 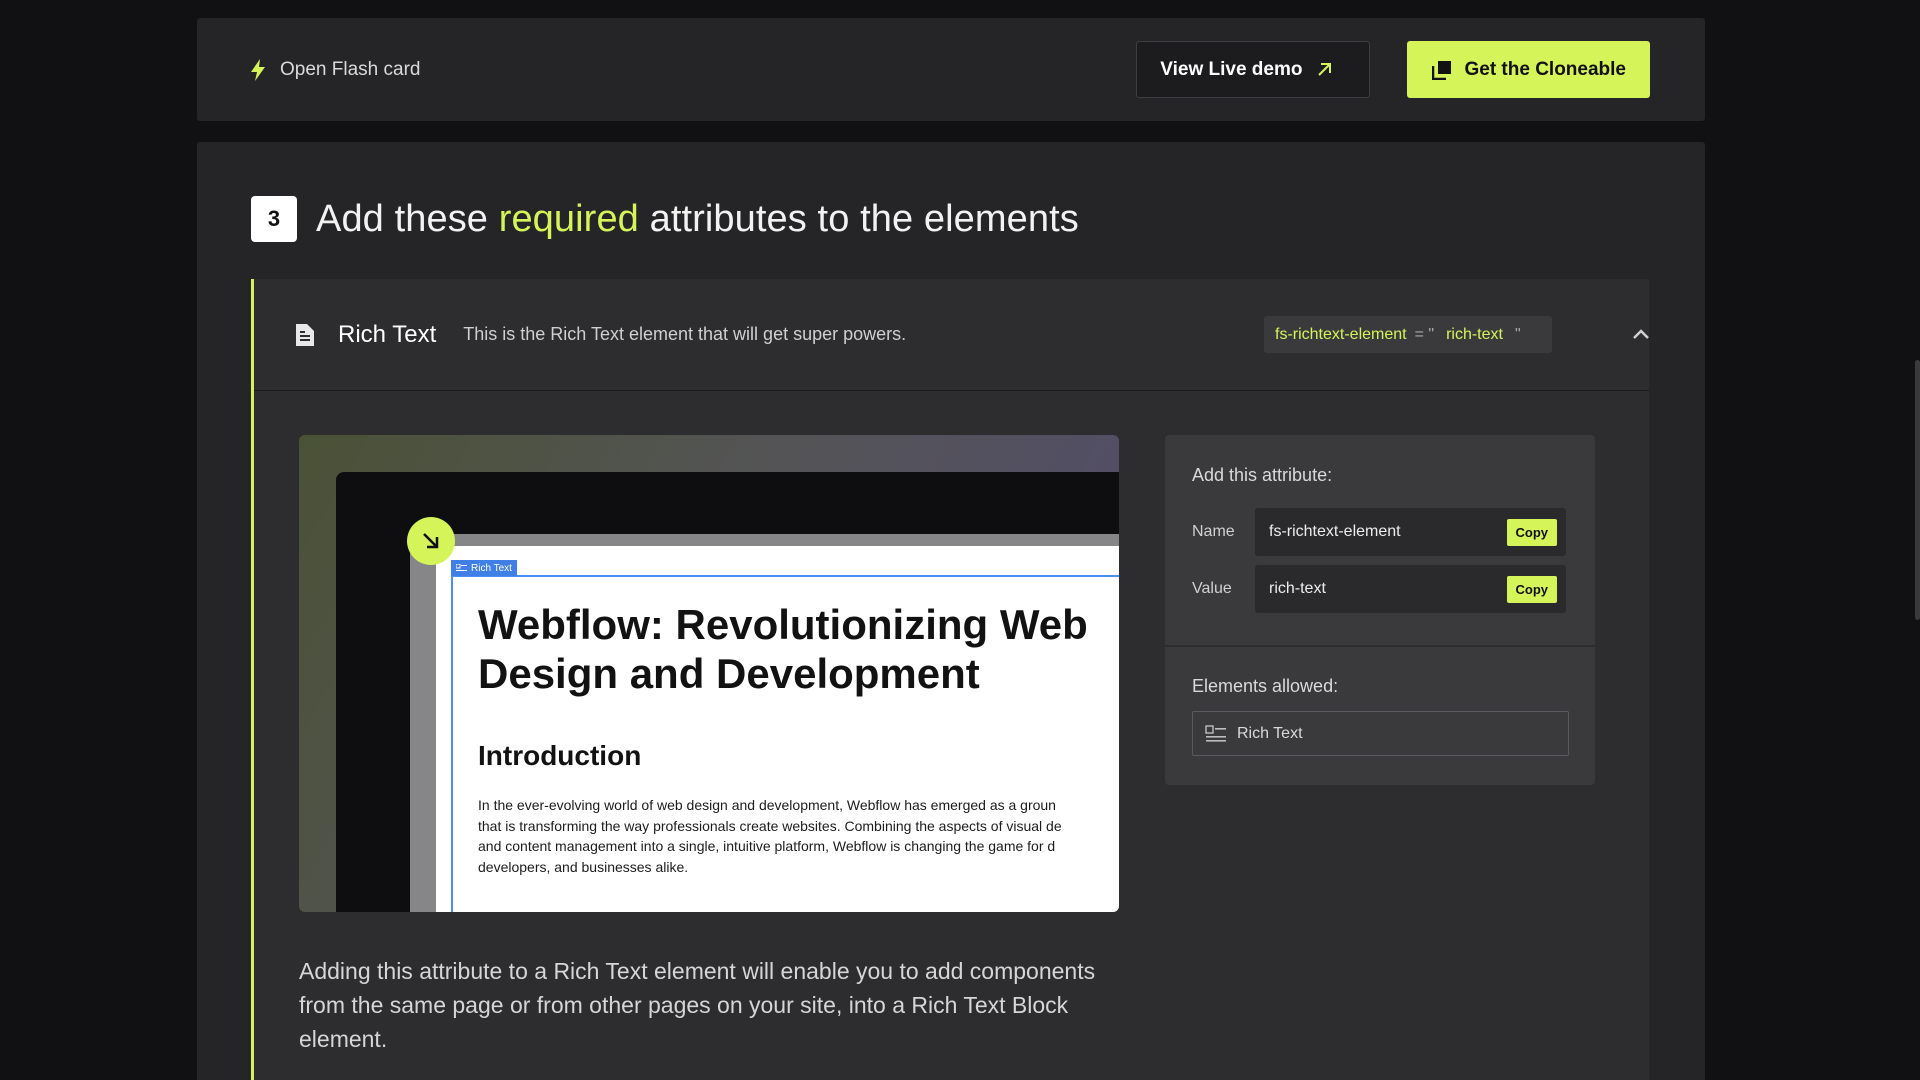 What do you see at coordinates (1393, 69) in the screenshot?
I see `top-actions: View Live demo Get the Cloneable` at bounding box center [1393, 69].